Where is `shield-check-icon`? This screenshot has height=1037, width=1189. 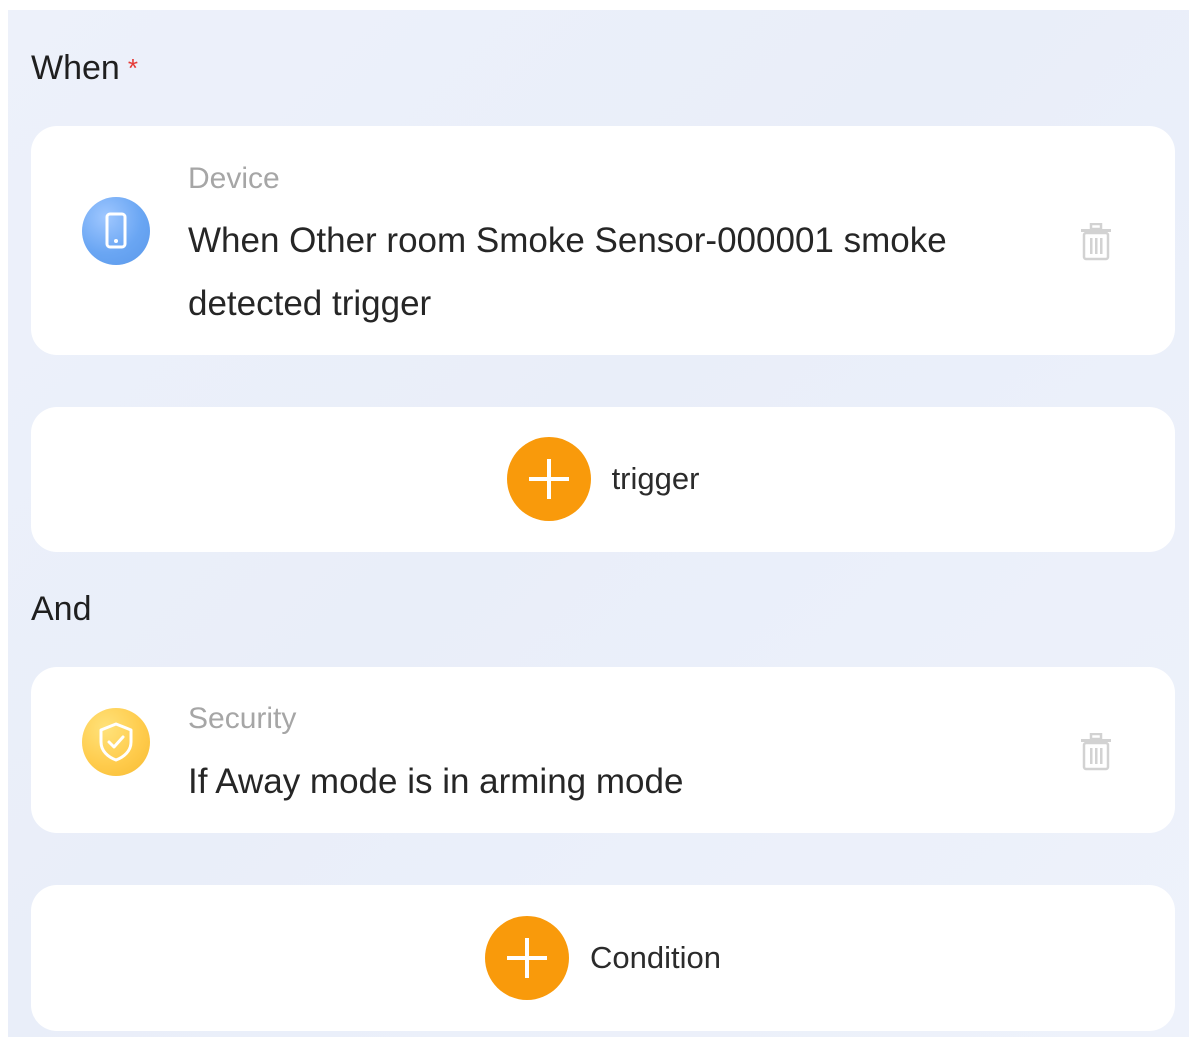
shield-check-icon is located at coordinates (116, 742).